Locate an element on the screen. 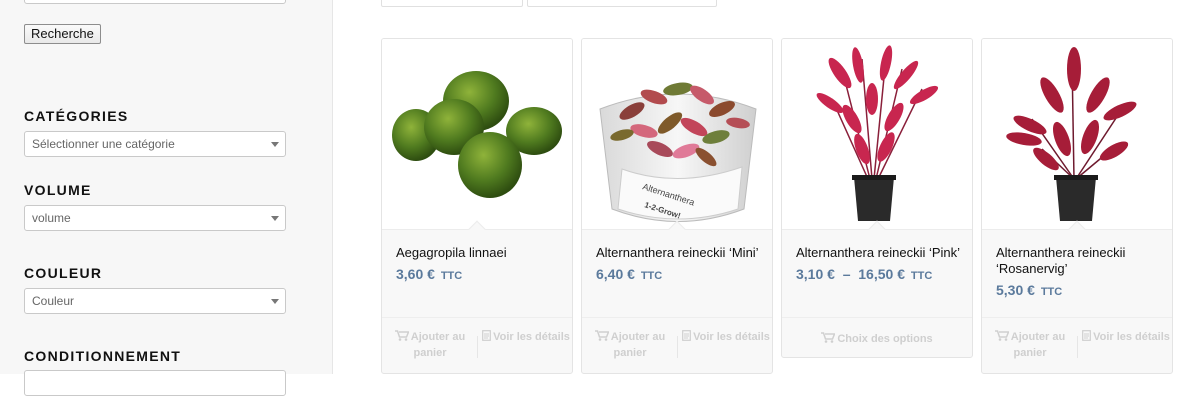  product-image-potted-alternanthera: Alternanthera 1-2-Grow! is located at coordinates (677, 134).